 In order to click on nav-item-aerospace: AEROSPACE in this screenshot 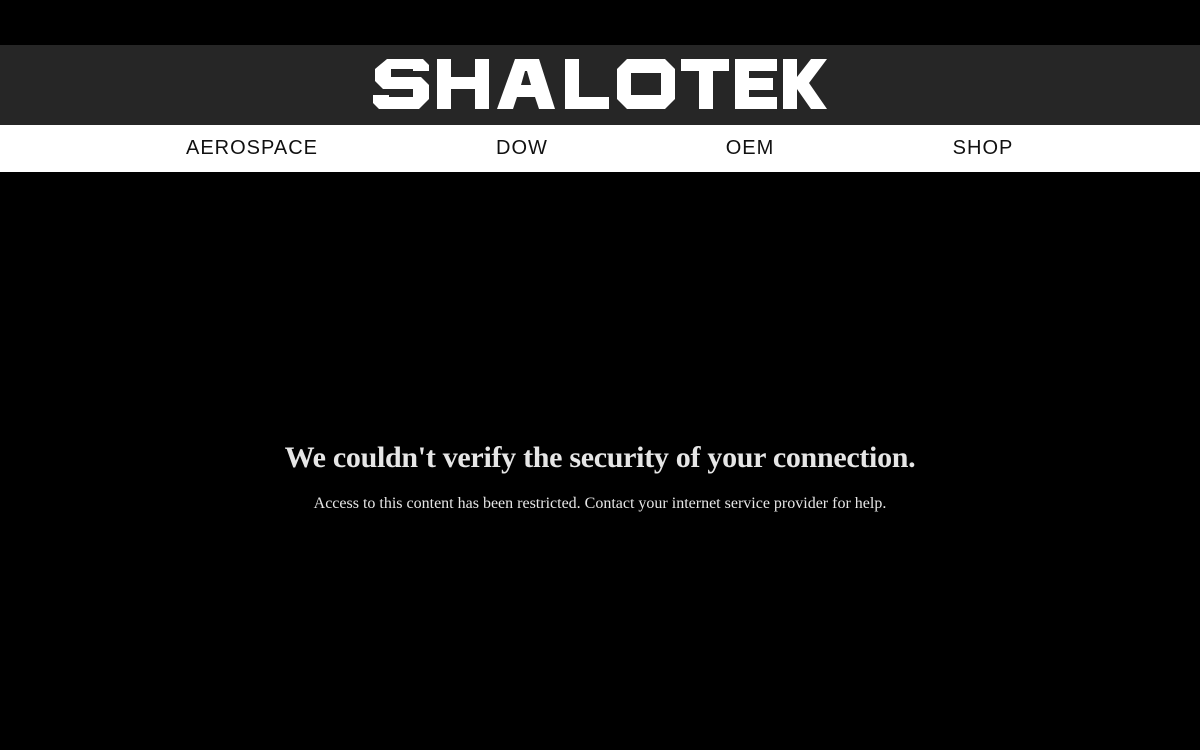, I will do `click(252, 148)`.